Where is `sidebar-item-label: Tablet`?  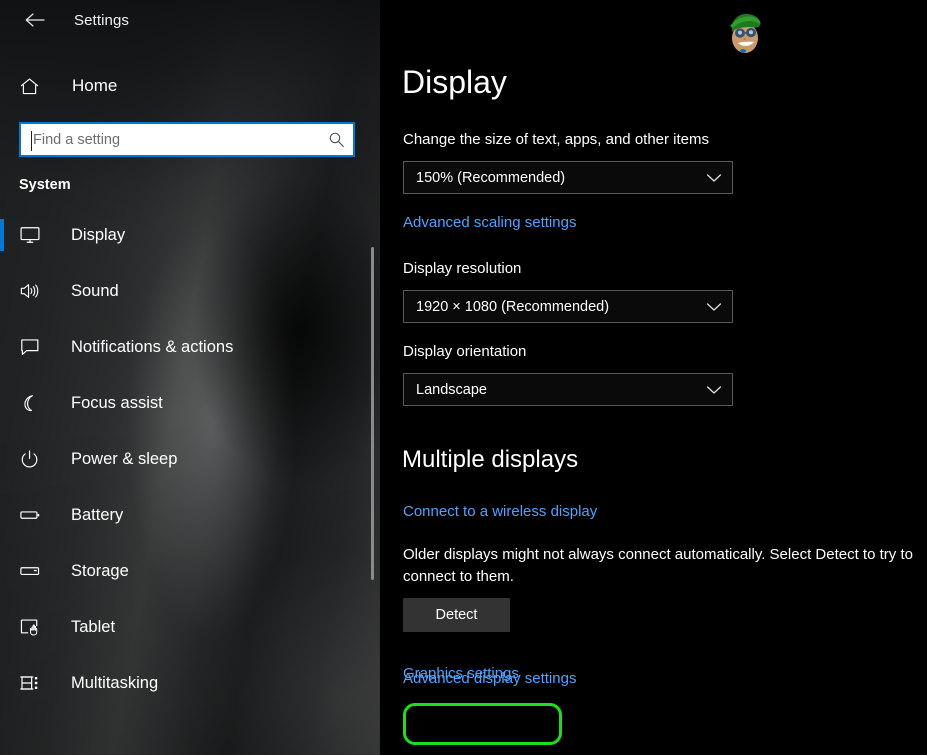
sidebar-item-label: Tablet is located at coordinates (93, 626).